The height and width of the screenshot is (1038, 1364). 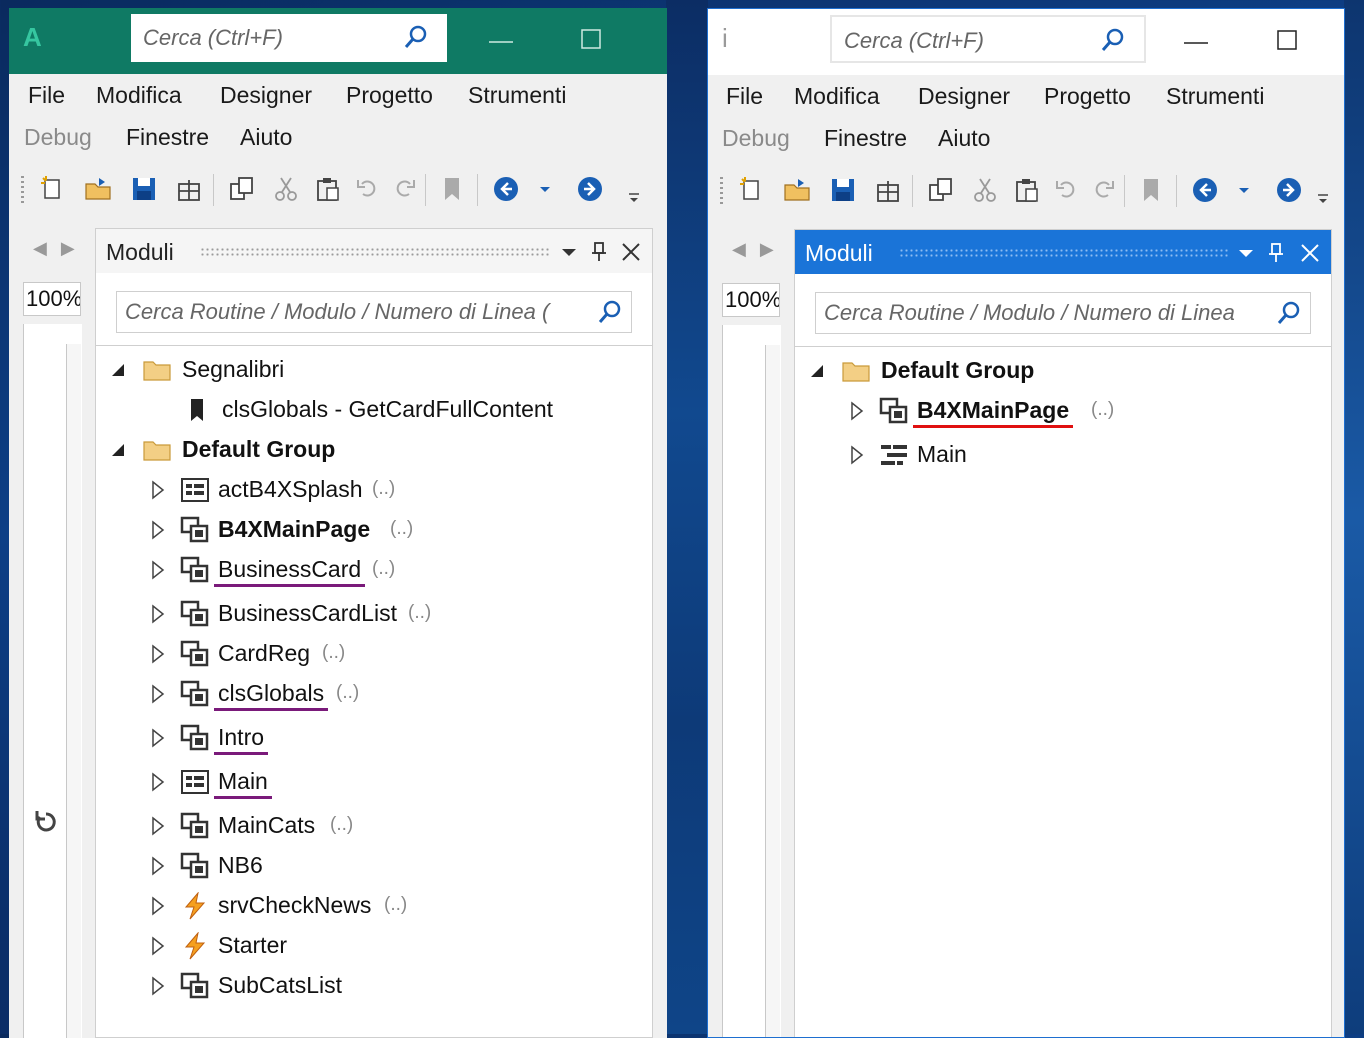 I want to click on maximize-icon, so click(x=1288, y=41).